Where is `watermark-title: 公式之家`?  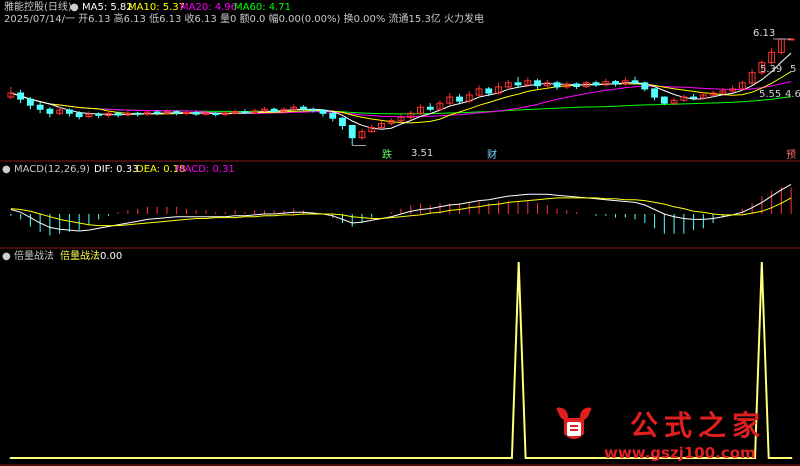
watermark-title: 公式之家 is located at coordinates (698, 425).